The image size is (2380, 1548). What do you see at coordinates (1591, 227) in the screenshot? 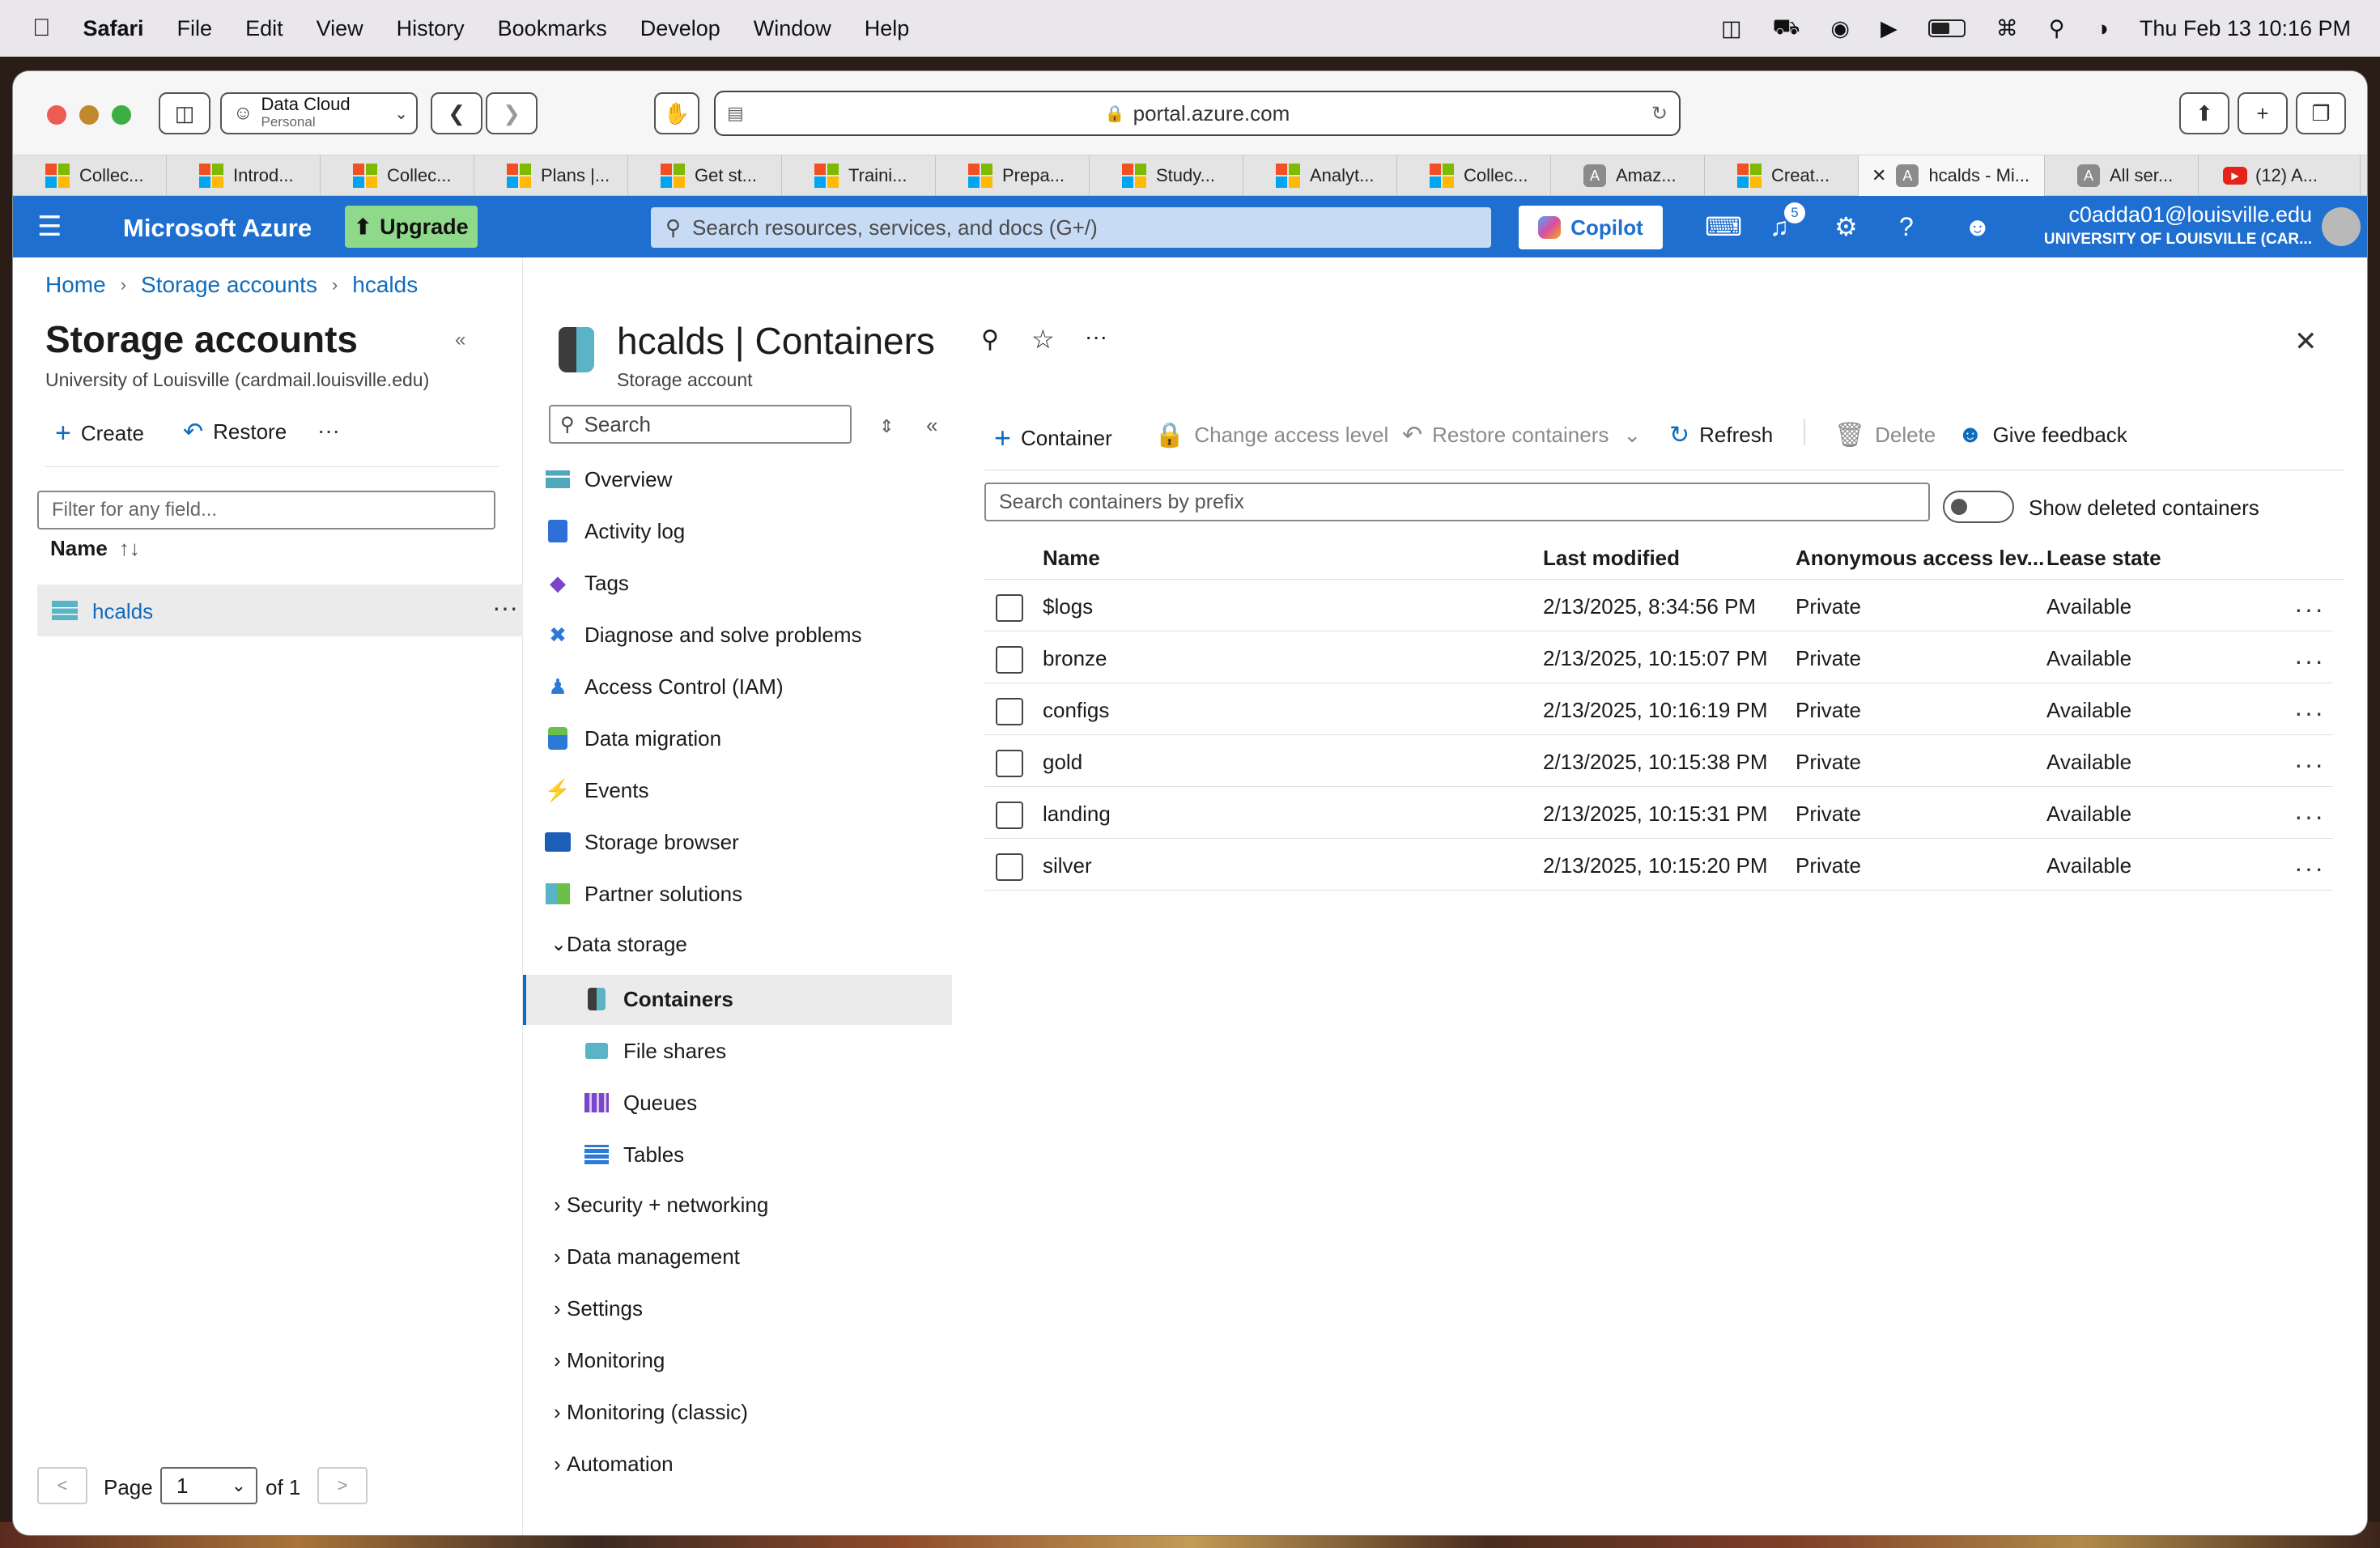
I see `copilot-button: Copilot` at bounding box center [1591, 227].